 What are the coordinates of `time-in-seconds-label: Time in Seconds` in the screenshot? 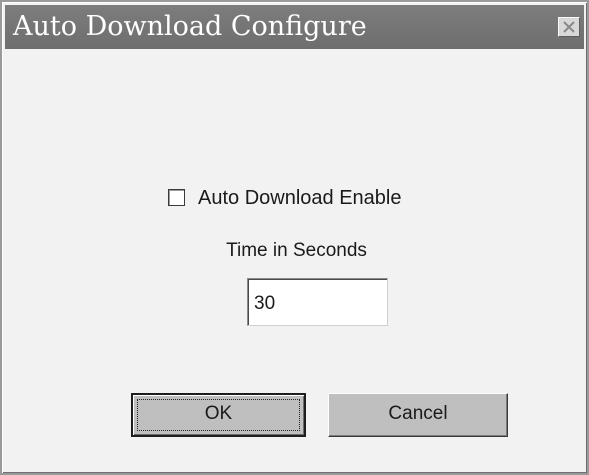 It's located at (296, 250).